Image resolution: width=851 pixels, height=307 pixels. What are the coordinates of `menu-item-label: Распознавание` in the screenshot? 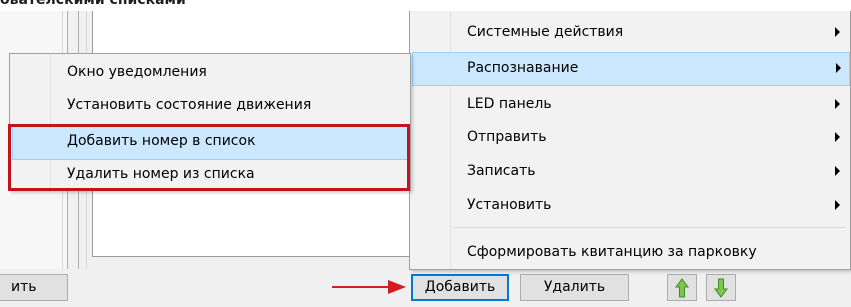 It's located at (523, 68).